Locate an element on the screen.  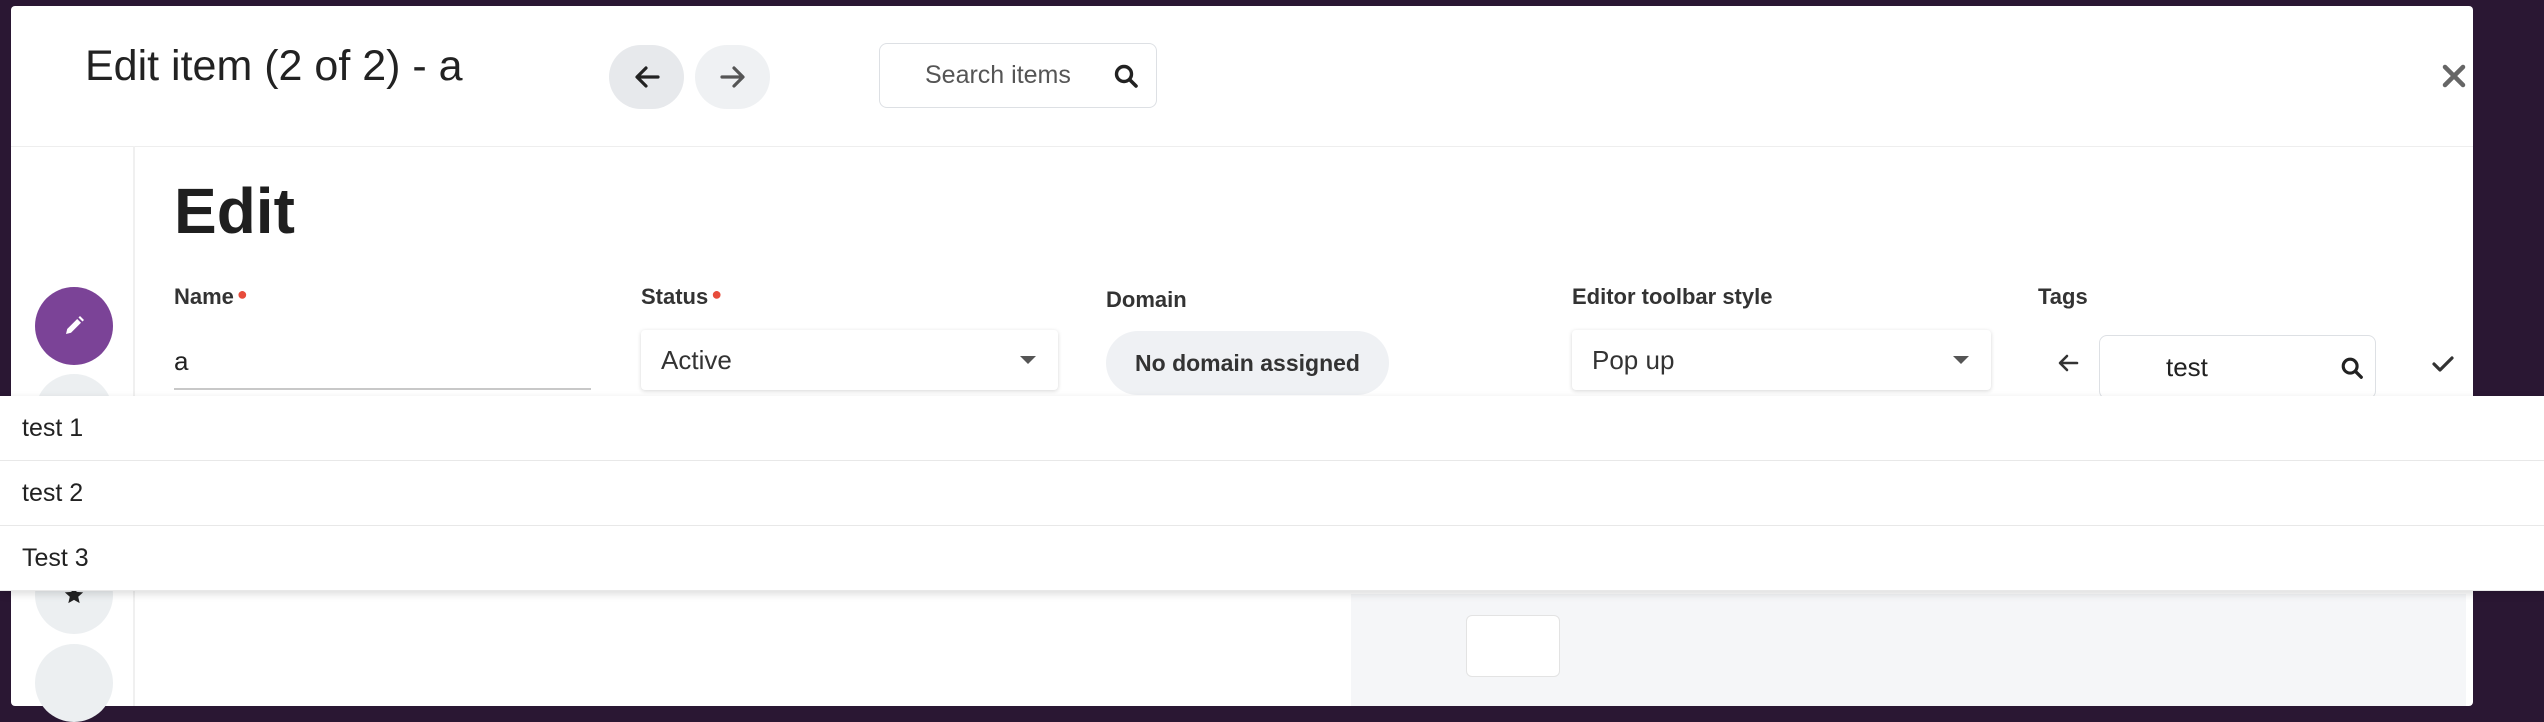
pencil-icon is located at coordinates (75, 325).